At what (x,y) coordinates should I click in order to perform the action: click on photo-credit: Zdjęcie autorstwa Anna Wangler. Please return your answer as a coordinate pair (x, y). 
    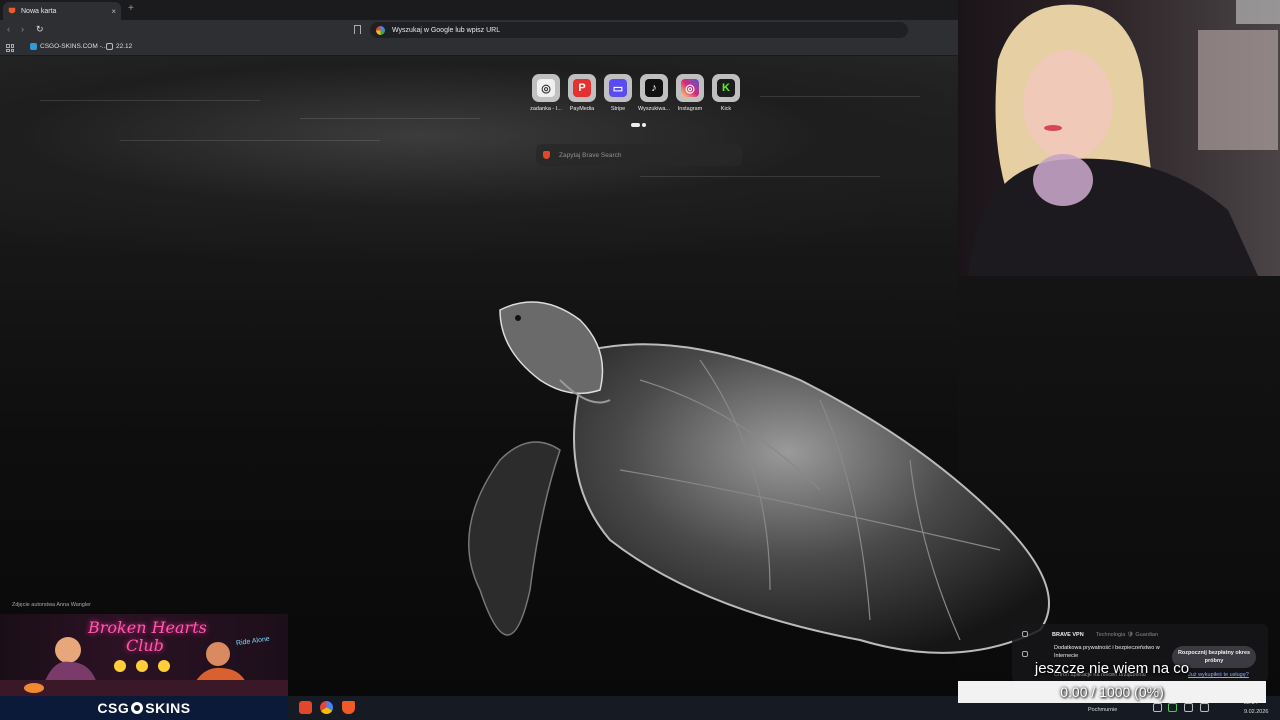
    Looking at the image, I should click on (51, 605).